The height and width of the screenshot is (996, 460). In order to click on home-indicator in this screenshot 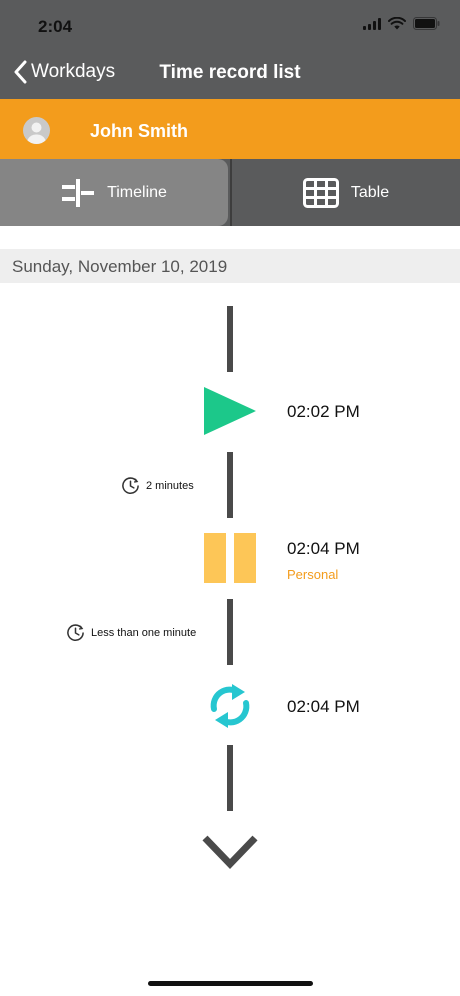, I will do `click(230, 983)`.